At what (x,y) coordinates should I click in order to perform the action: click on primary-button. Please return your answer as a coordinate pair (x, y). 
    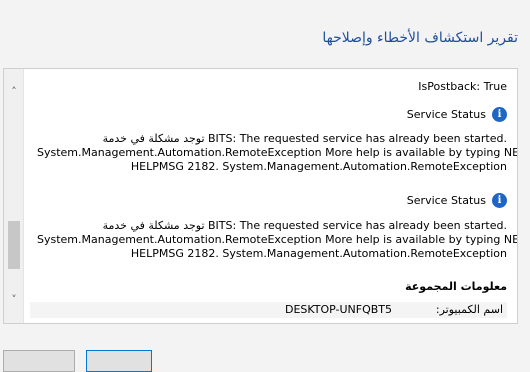
    Looking at the image, I should click on (119, 361).